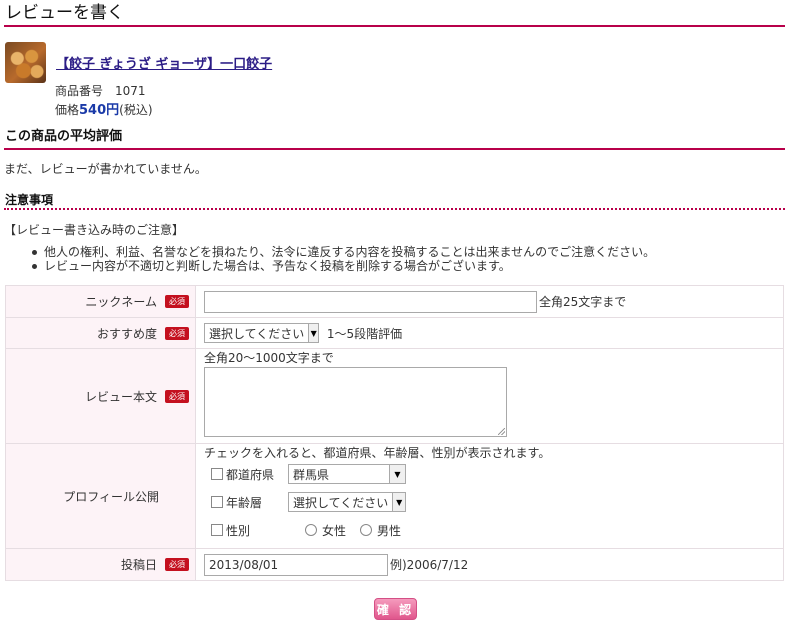  What do you see at coordinates (121, 302) in the screenshot?
I see `nickname-label: ニックネーム` at bounding box center [121, 302].